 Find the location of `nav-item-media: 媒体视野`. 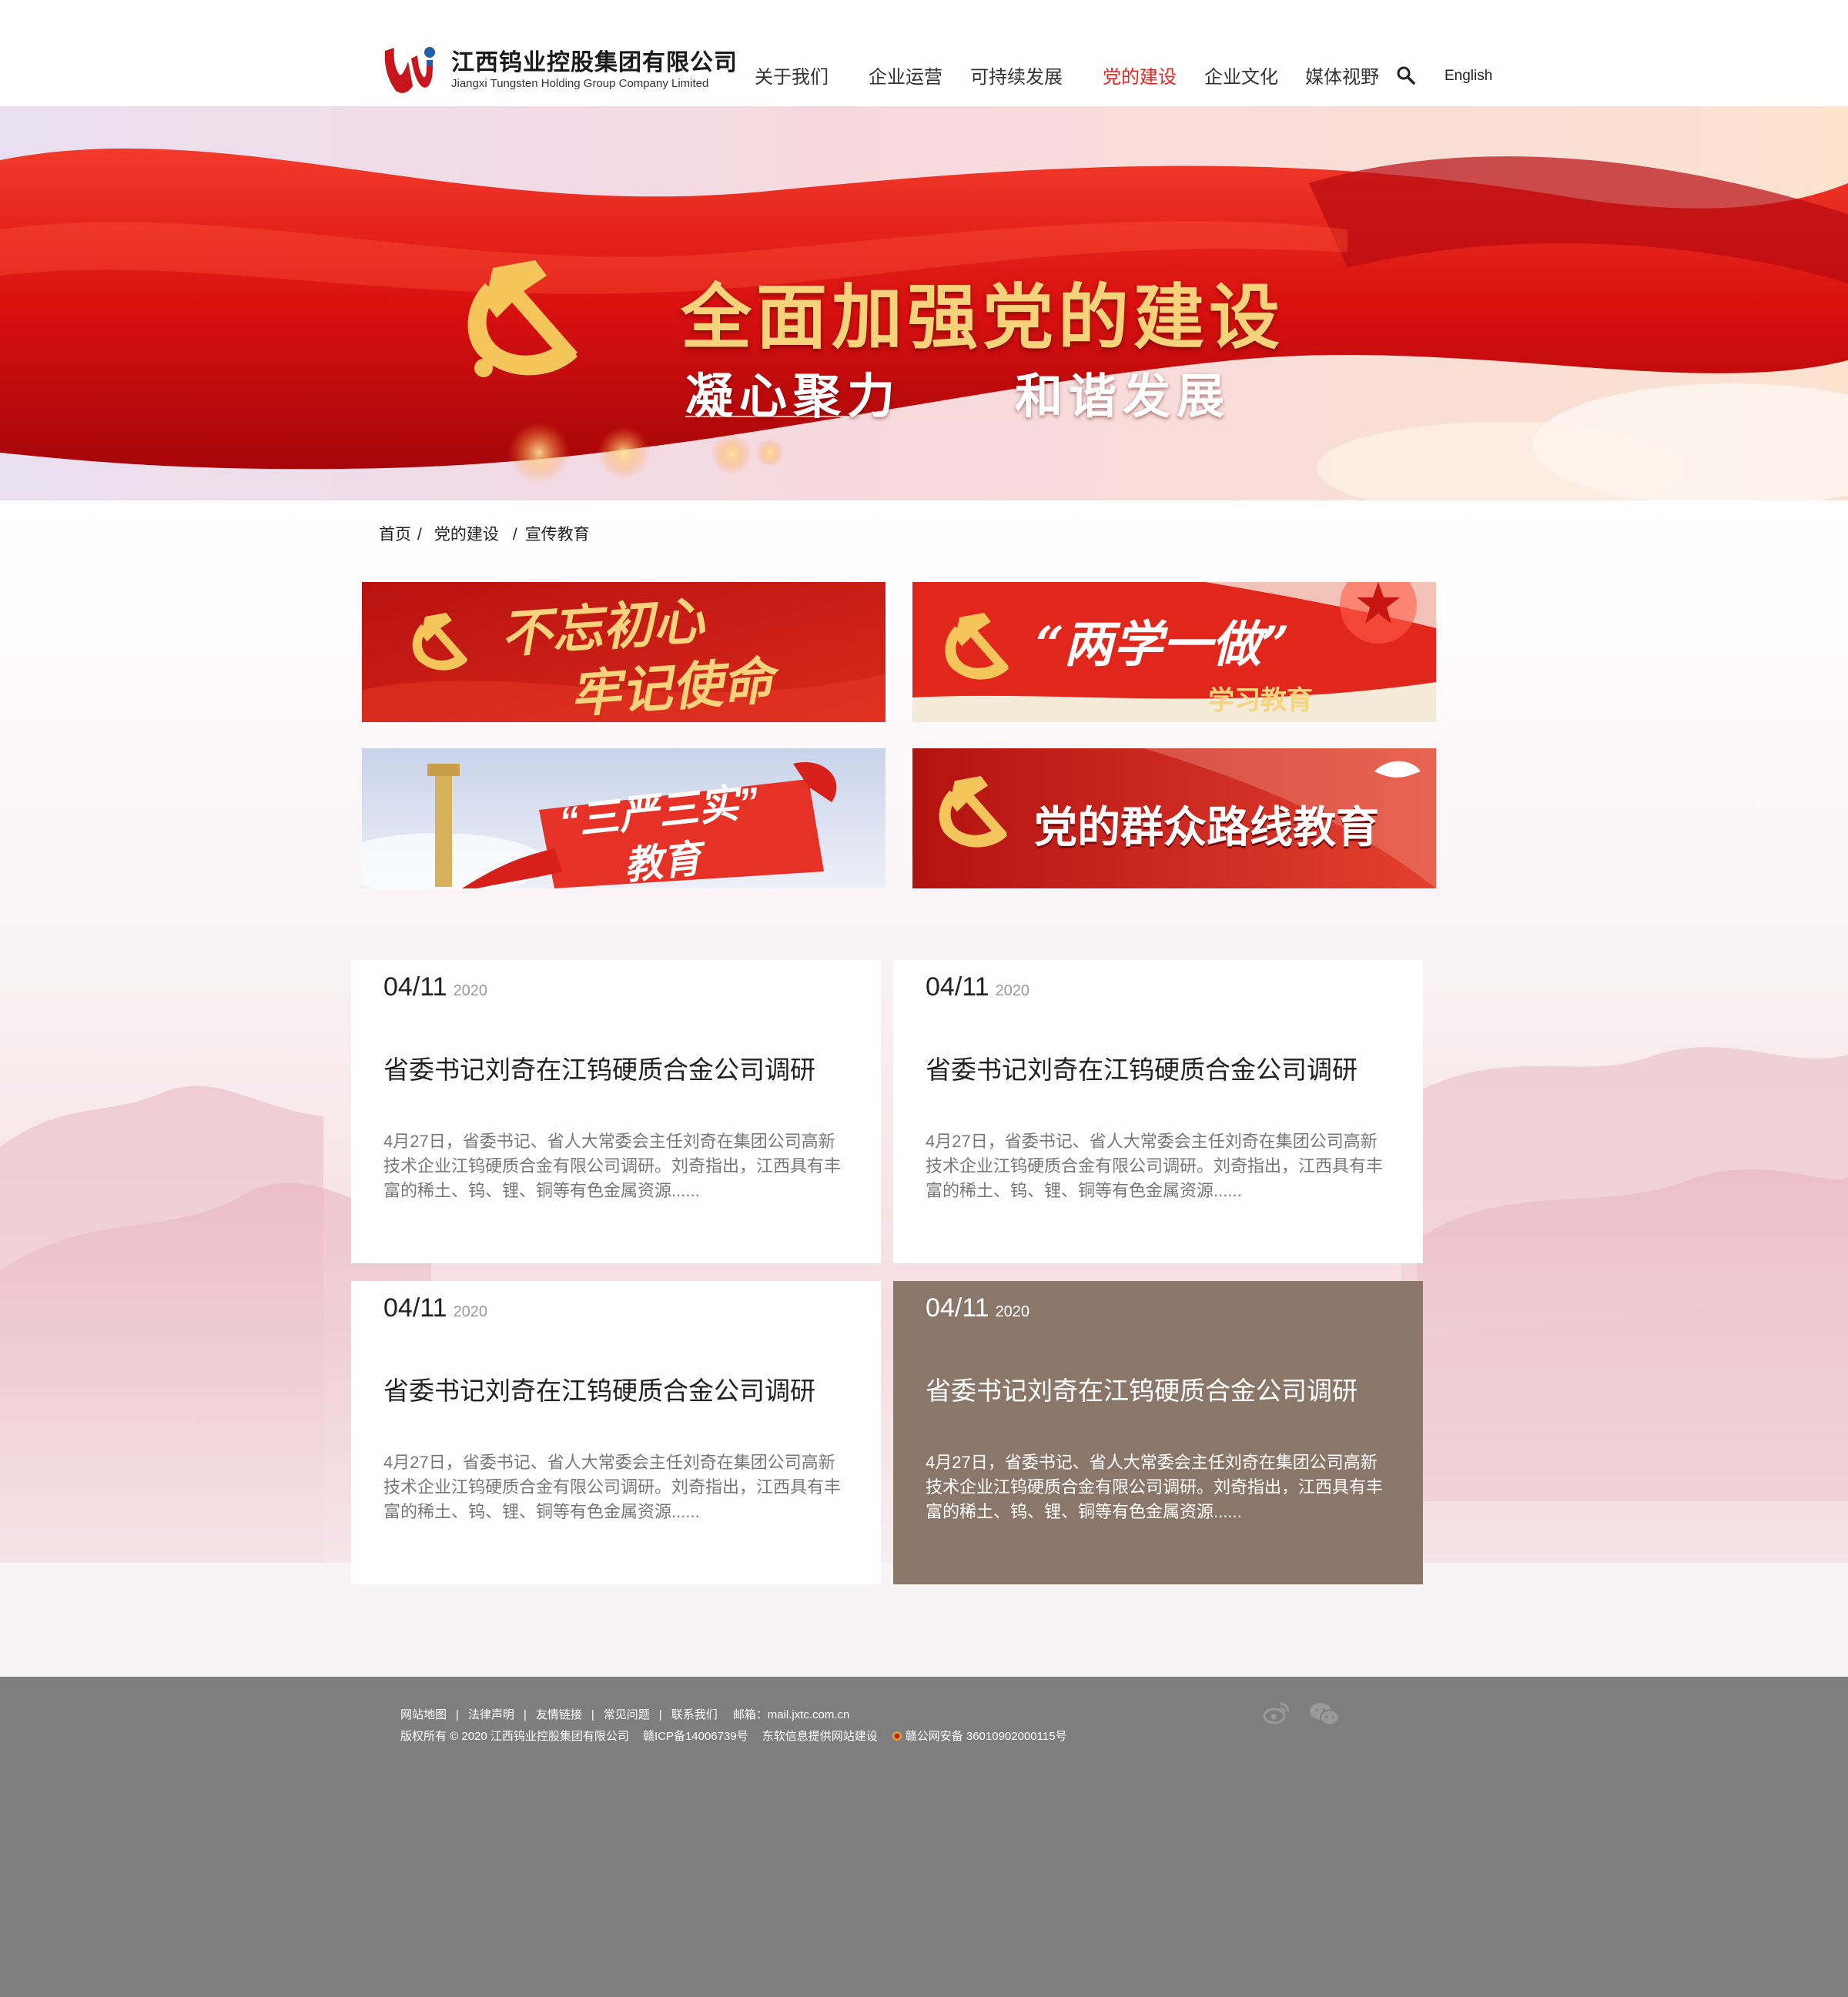

nav-item-media: 媒体视野 is located at coordinates (1342, 75).